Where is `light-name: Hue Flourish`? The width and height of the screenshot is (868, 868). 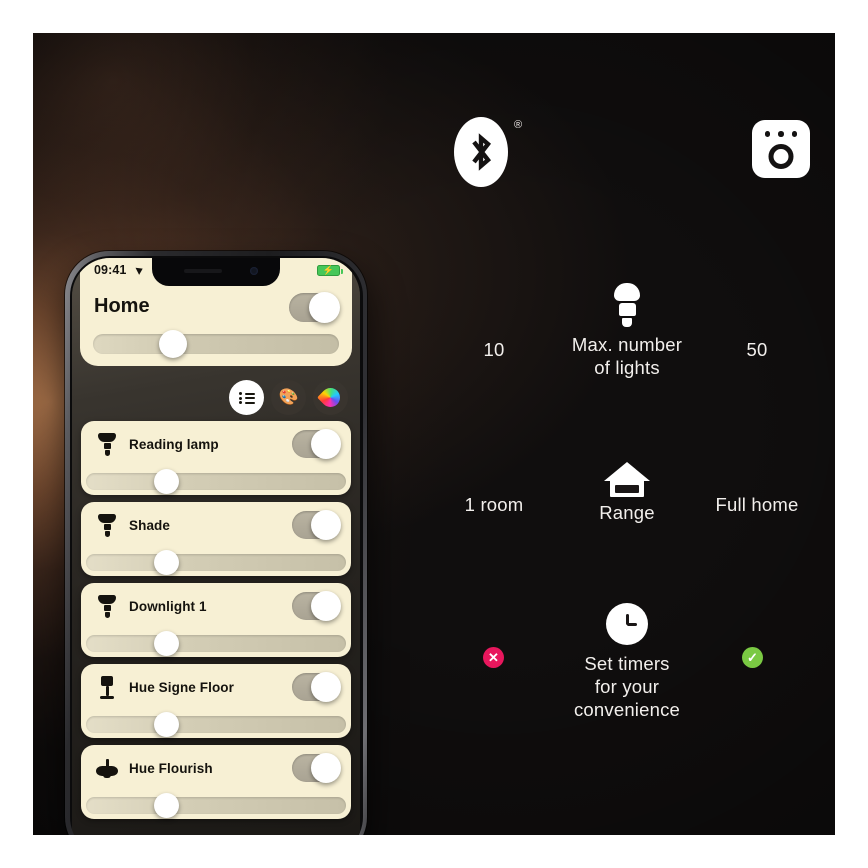 light-name: Hue Flourish is located at coordinates (171, 768).